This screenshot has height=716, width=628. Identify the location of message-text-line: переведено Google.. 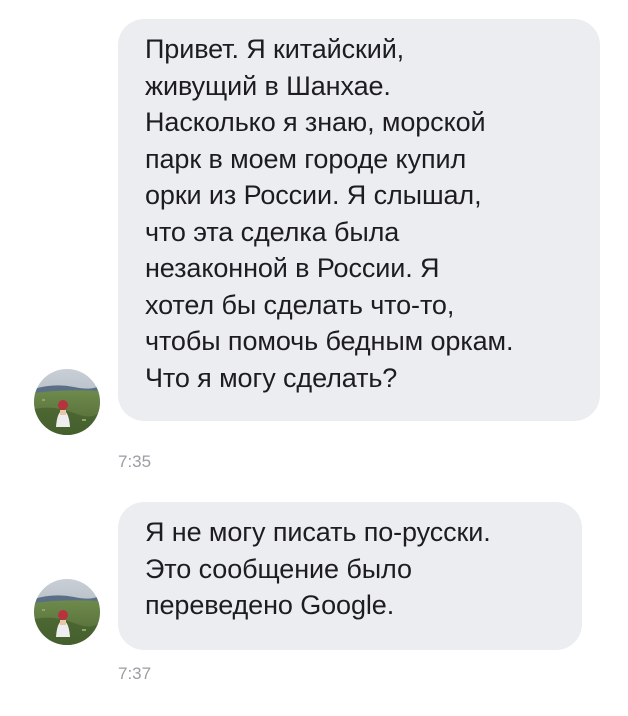
(270, 605).